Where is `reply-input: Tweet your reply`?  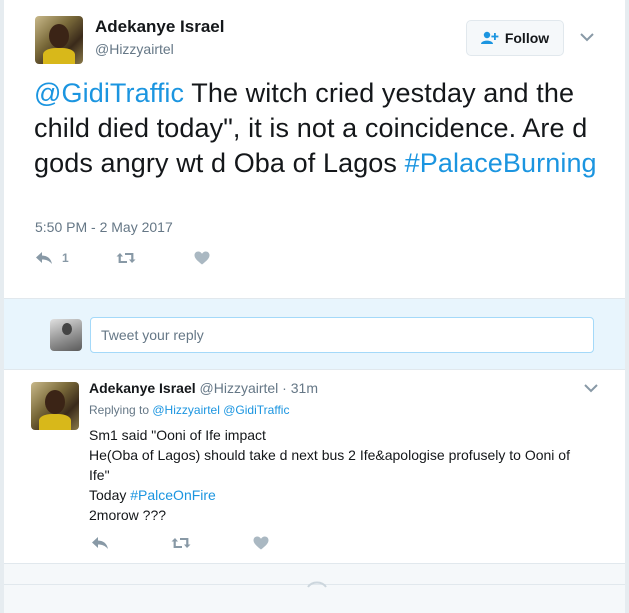 reply-input: Tweet your reply is located at coordinates (342, 335).